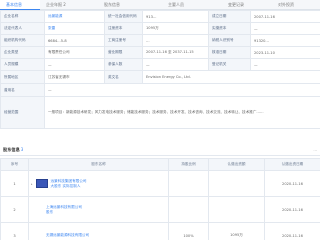 The image size is (320, 240). Describe the element at coordinates (74, 28) in the screenshot. I see `legal-rep-link: 张雷` at that location.